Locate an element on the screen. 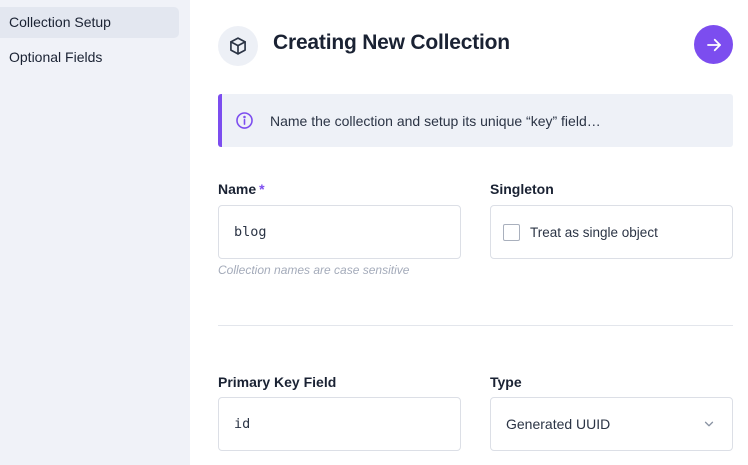 This screenshot has width=748, height=465. next-step-button is located at coordinates (713, 44).